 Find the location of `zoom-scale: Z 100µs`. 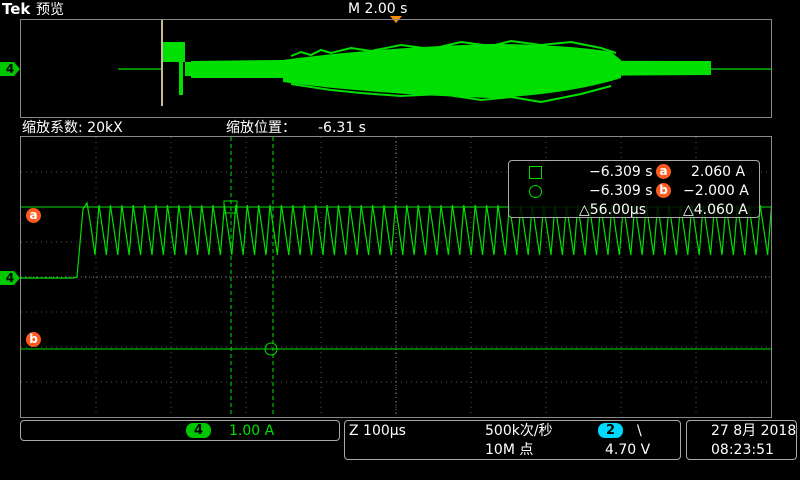

zoom-scale: Z 100µs is located at coordinates (377, 431).